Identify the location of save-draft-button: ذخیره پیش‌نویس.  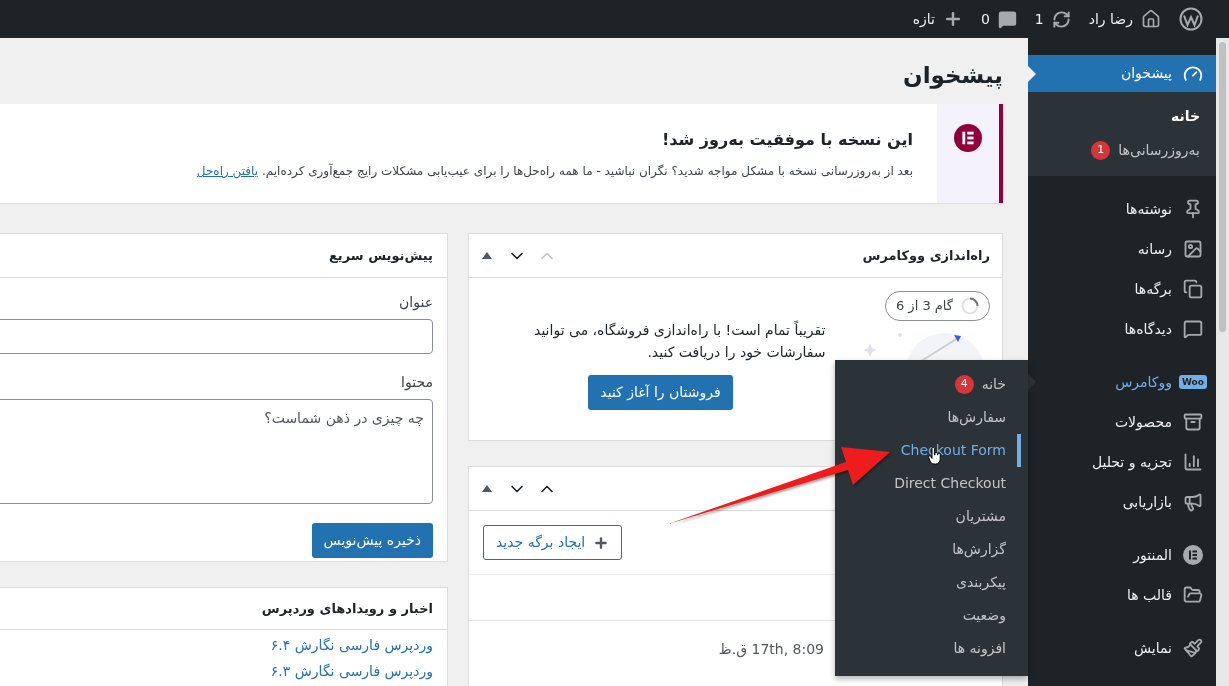
(372, 540).